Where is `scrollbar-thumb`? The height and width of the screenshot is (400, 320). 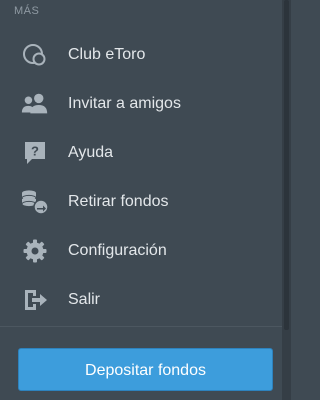 scrollbar-thumb is located at coordinates (286, 165).